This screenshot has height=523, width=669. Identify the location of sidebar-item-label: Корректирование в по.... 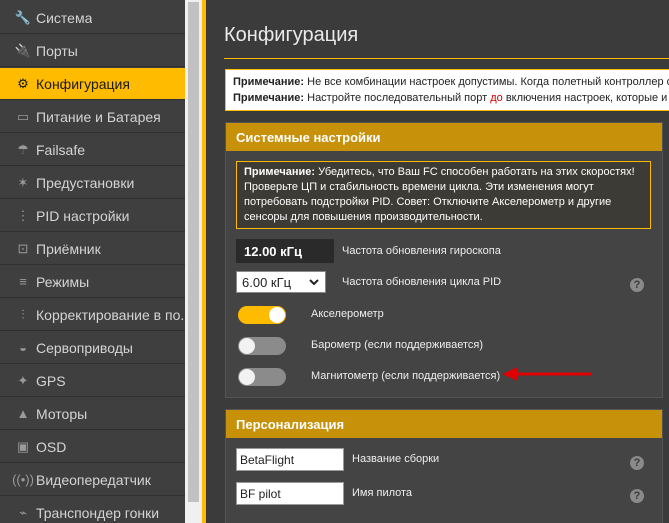
(110, 314).